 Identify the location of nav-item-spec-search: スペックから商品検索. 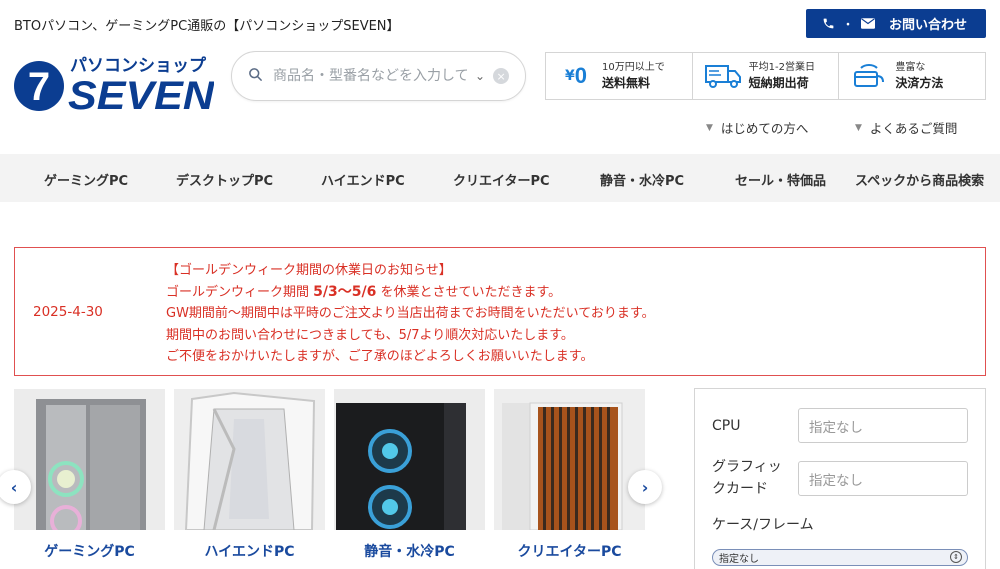
(919, 179).